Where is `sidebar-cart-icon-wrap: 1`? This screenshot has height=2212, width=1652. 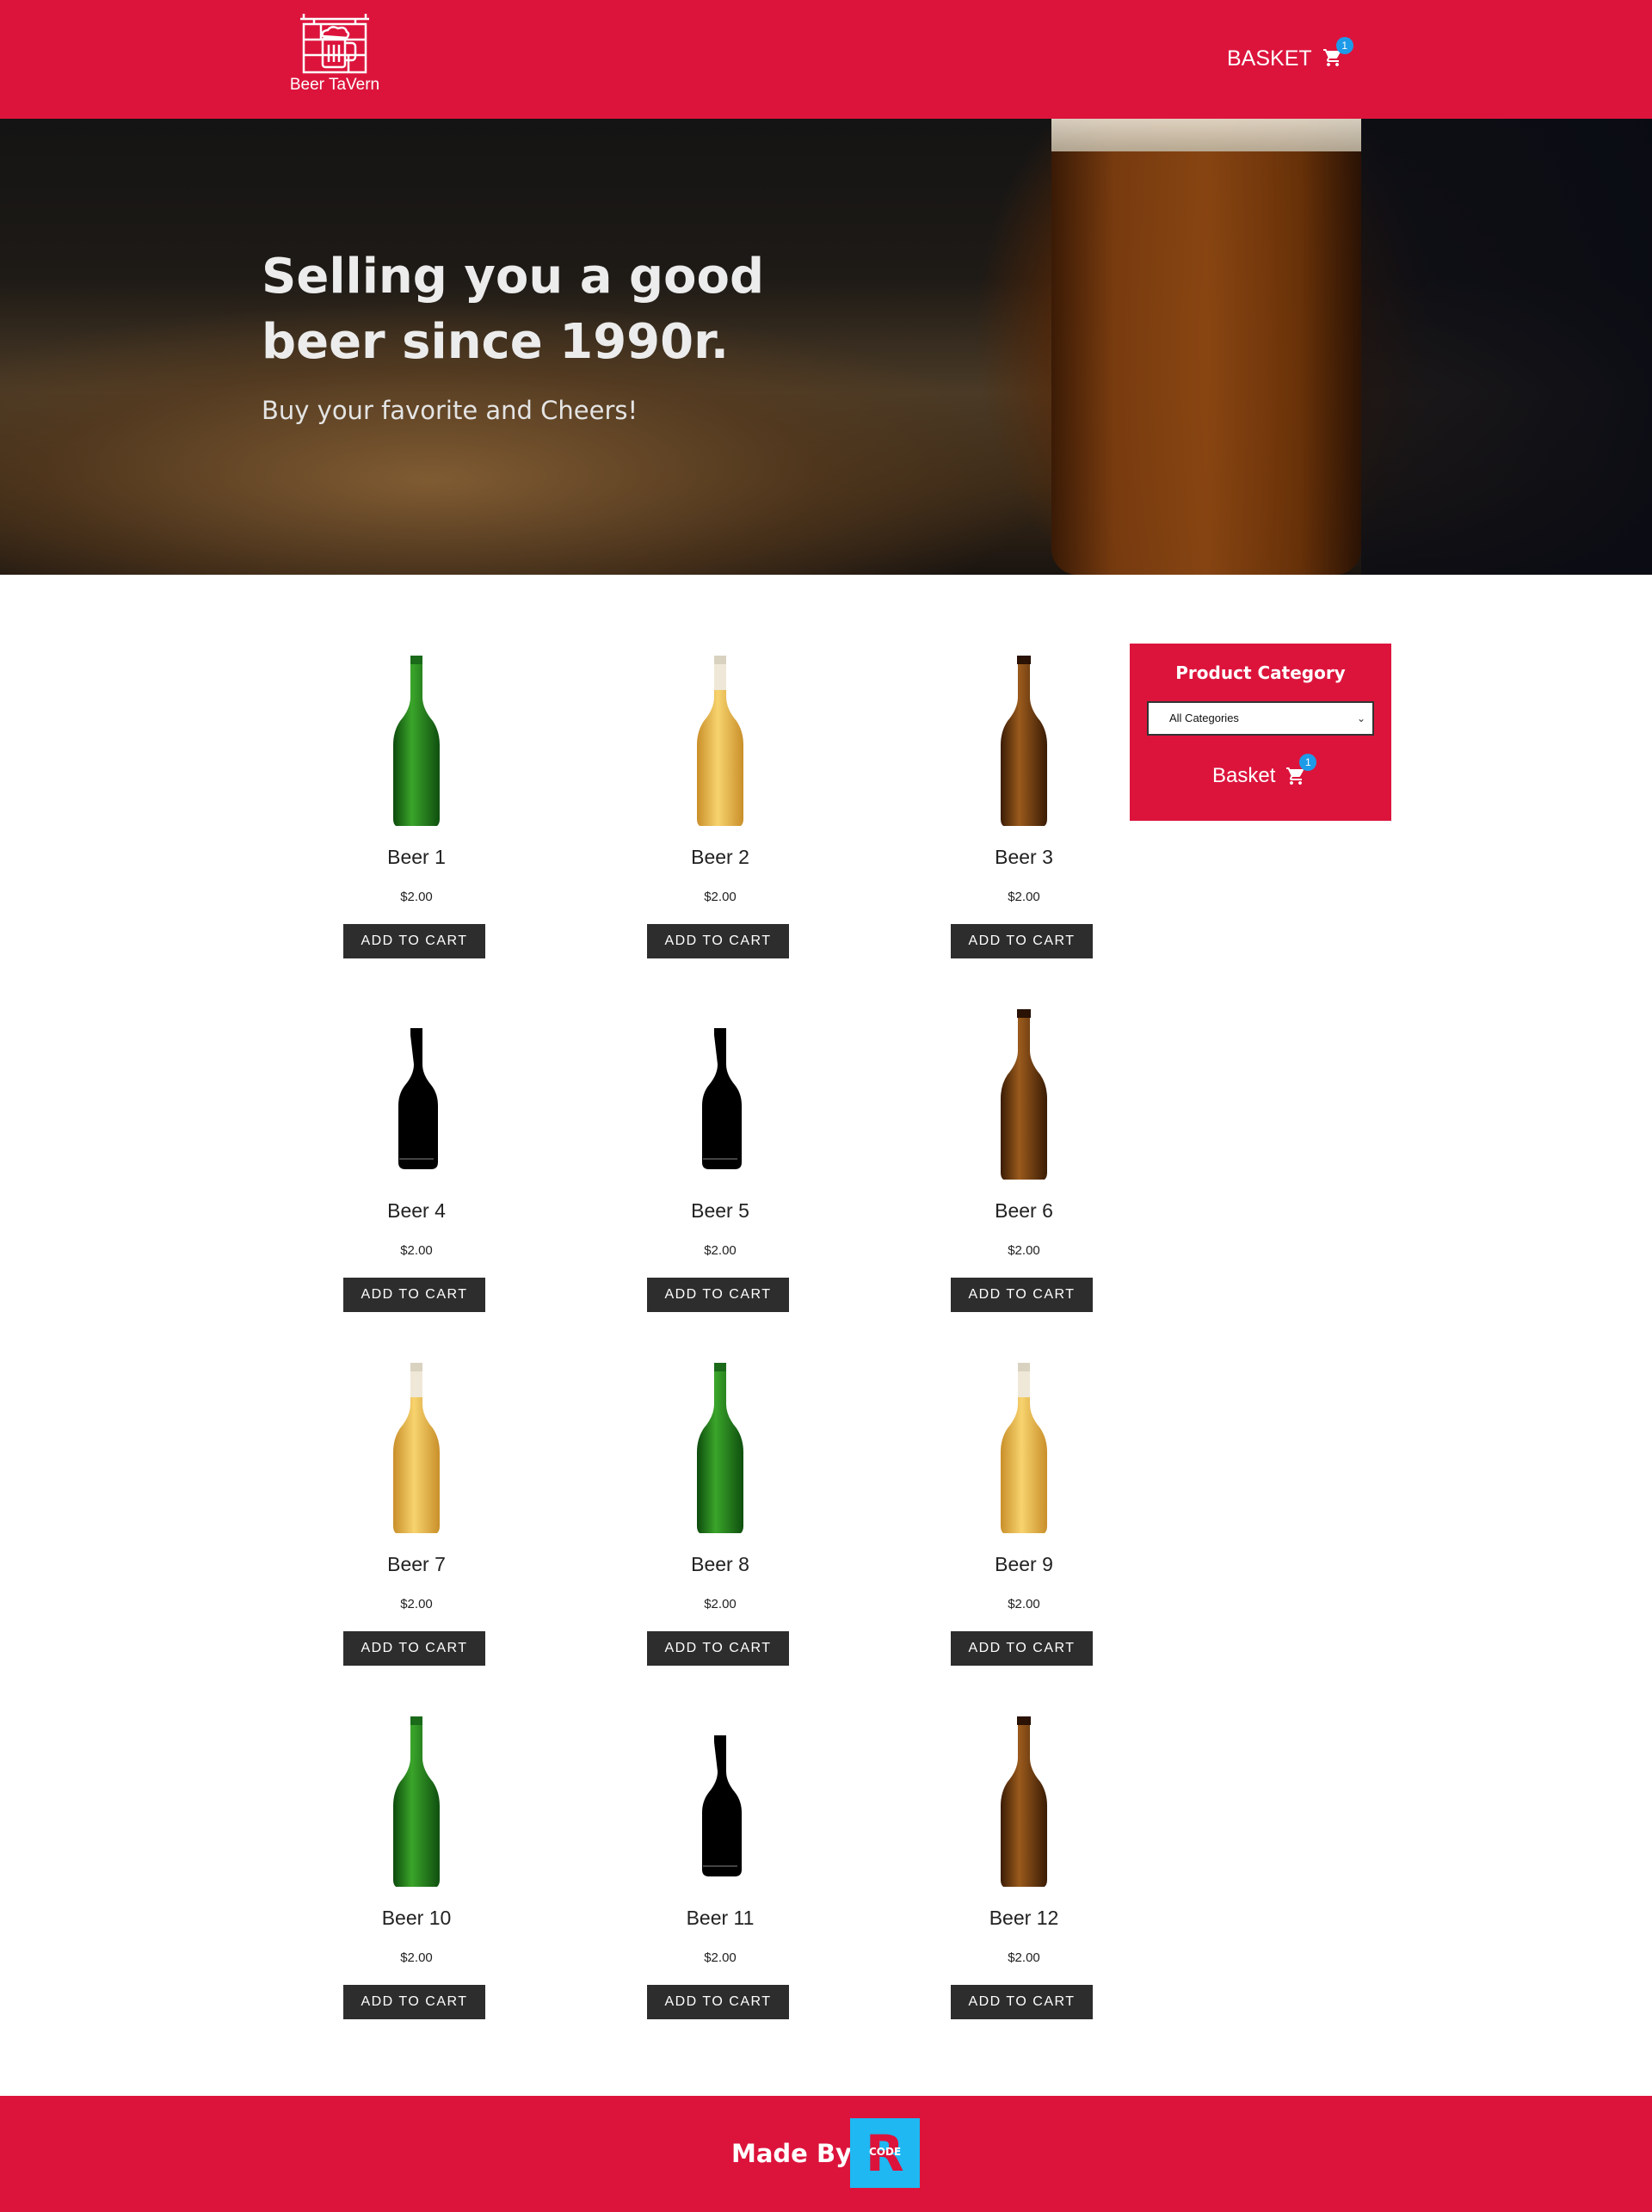 sidebar-cart-icon-wrap: 1 is located at coordinates (1301, 770).